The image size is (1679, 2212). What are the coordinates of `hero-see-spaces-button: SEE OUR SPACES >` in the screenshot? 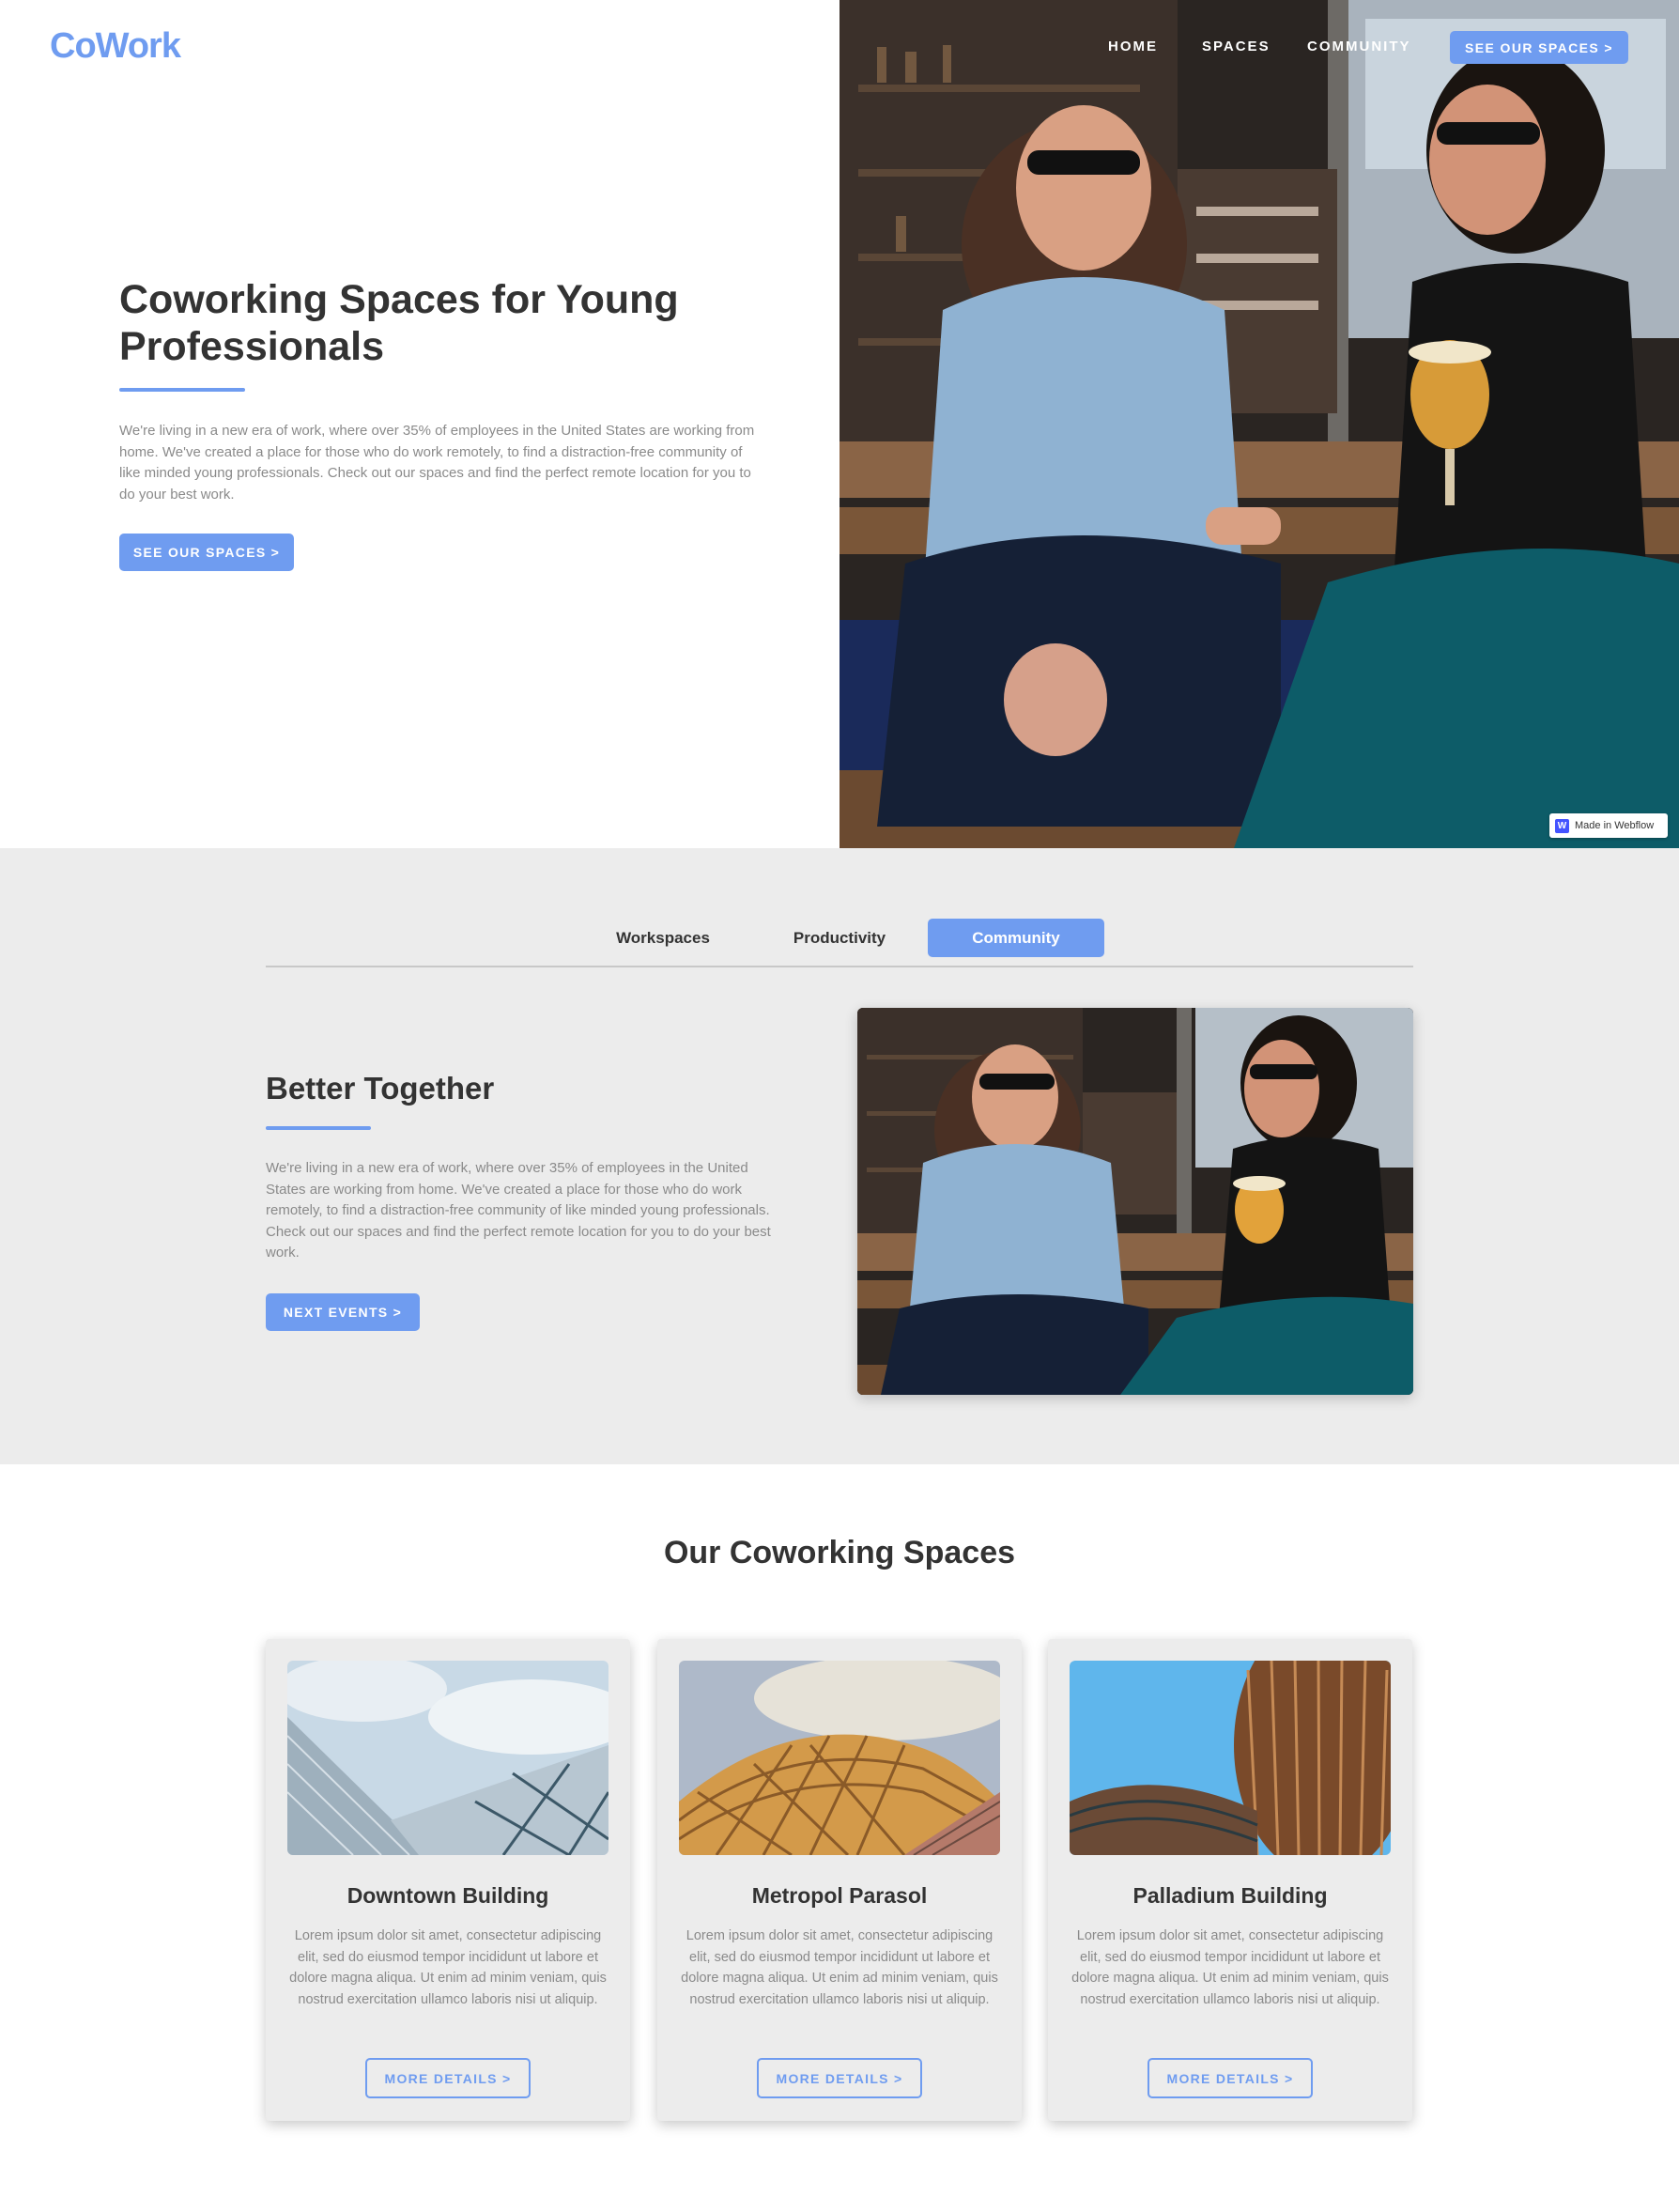 It's located at (206, 553).